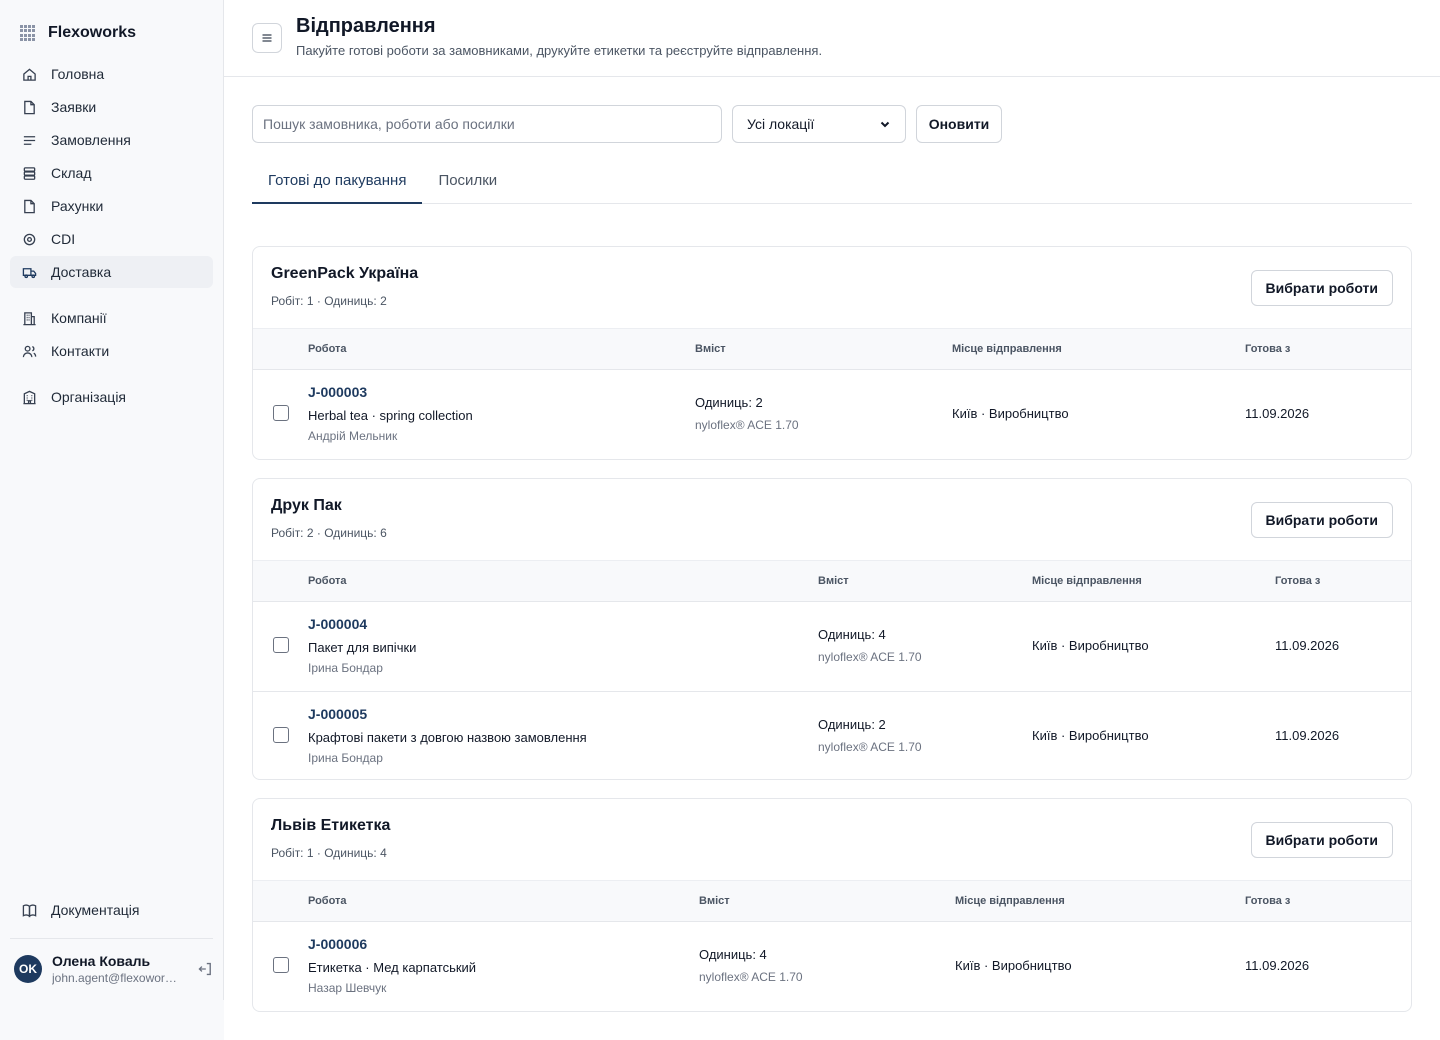 The height and width of the screenshot is (1040, 1440). I want to click on page-title: Відправлення, so click(366, 26).